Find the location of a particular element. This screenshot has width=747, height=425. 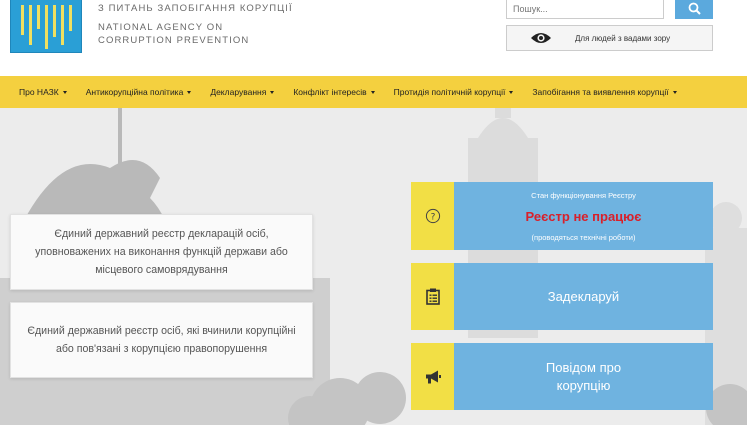

report-icon-cell is located at coordinates (432, 376).